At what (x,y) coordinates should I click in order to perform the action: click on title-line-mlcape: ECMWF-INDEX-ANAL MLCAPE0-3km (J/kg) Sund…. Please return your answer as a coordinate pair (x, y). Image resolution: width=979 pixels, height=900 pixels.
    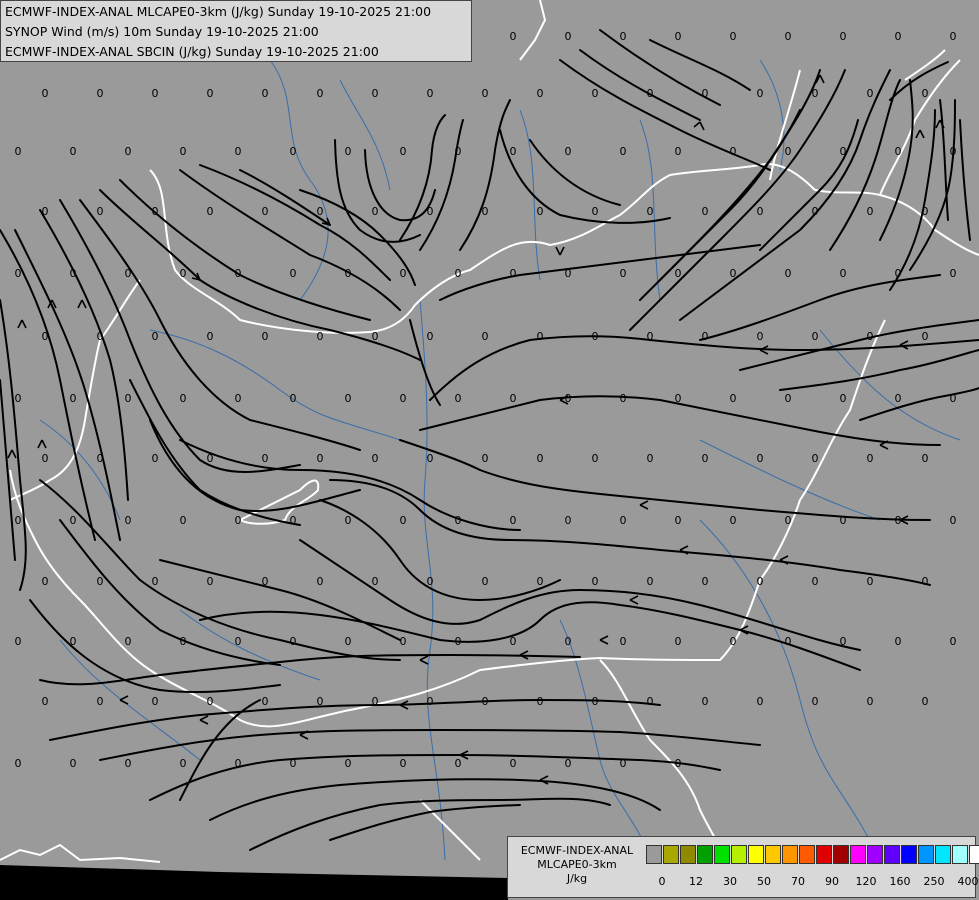
    Looking at the image, I should click on (218, 11).